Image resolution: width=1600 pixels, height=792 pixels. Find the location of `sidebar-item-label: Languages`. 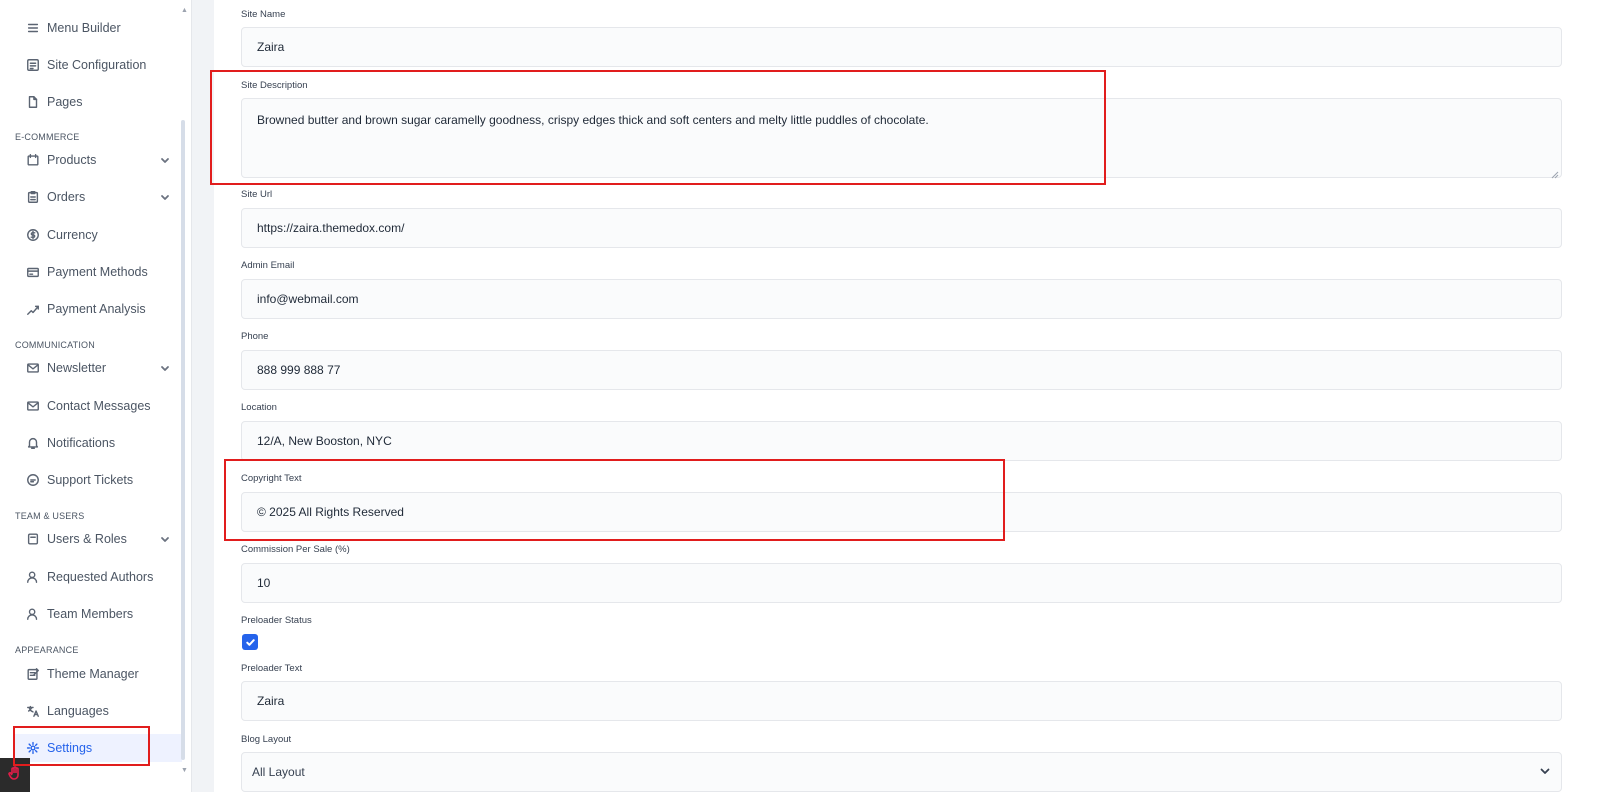

sidebar-item-label: Languages is located at coordinates (78, 711).